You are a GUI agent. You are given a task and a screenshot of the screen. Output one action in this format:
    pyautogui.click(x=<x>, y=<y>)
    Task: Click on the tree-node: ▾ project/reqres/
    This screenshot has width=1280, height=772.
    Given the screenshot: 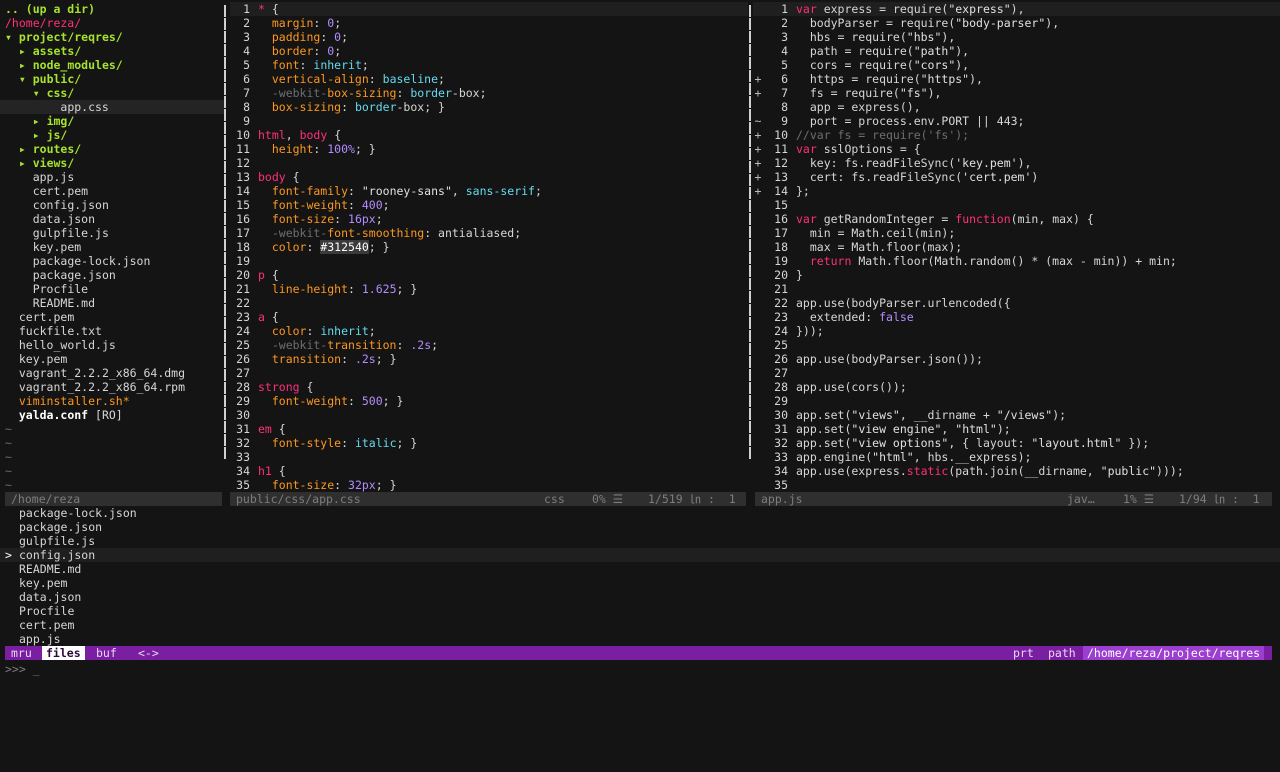 What is the action you would take?
    pyautogui.click(x=112, y=37)
    